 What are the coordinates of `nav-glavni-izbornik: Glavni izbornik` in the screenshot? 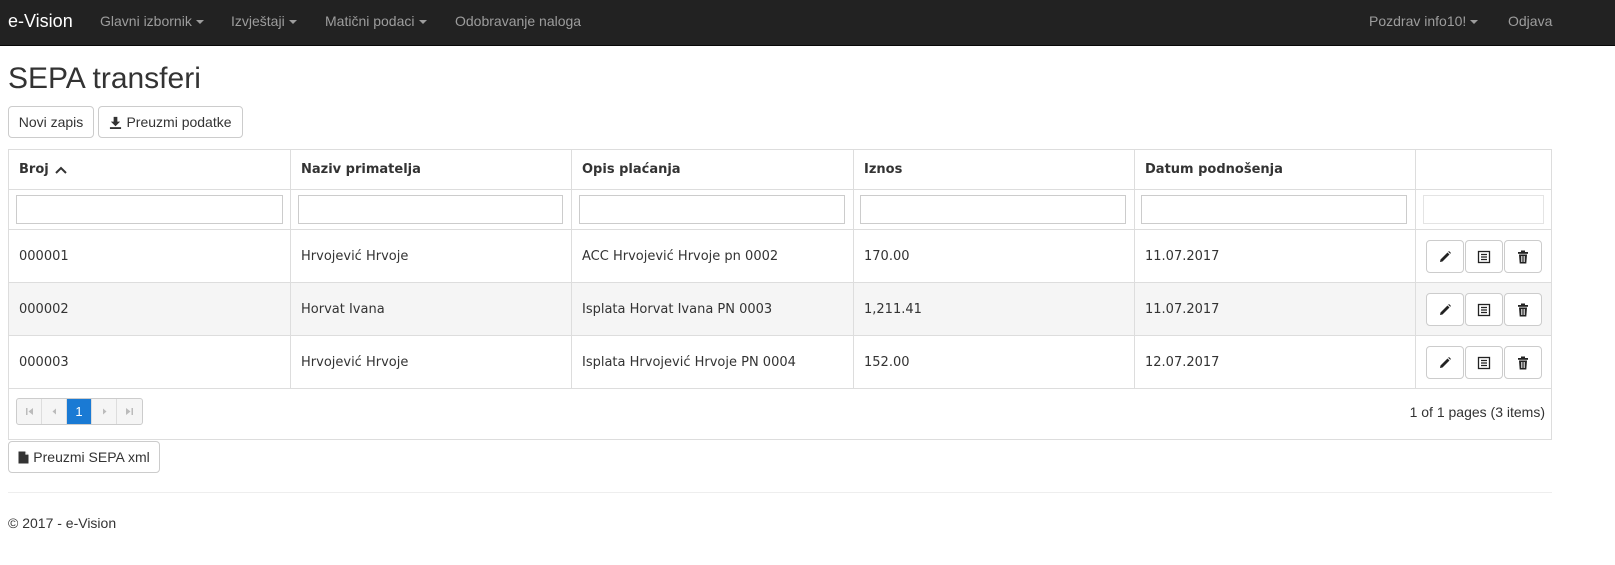 It's located at (152, 21).